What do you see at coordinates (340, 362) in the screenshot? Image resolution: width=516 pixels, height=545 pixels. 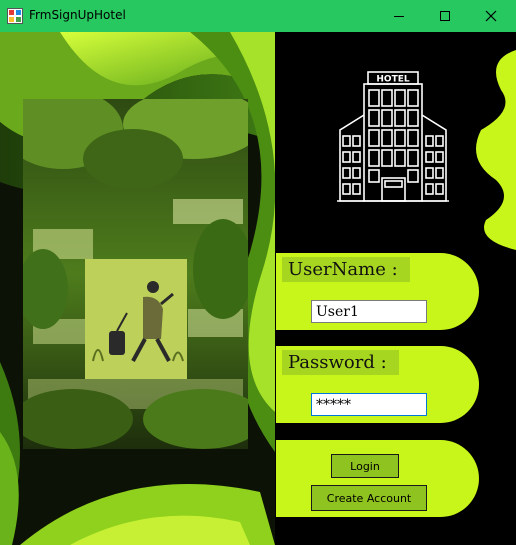 I see `password-label: Password :` at bounding box center [340, 362].